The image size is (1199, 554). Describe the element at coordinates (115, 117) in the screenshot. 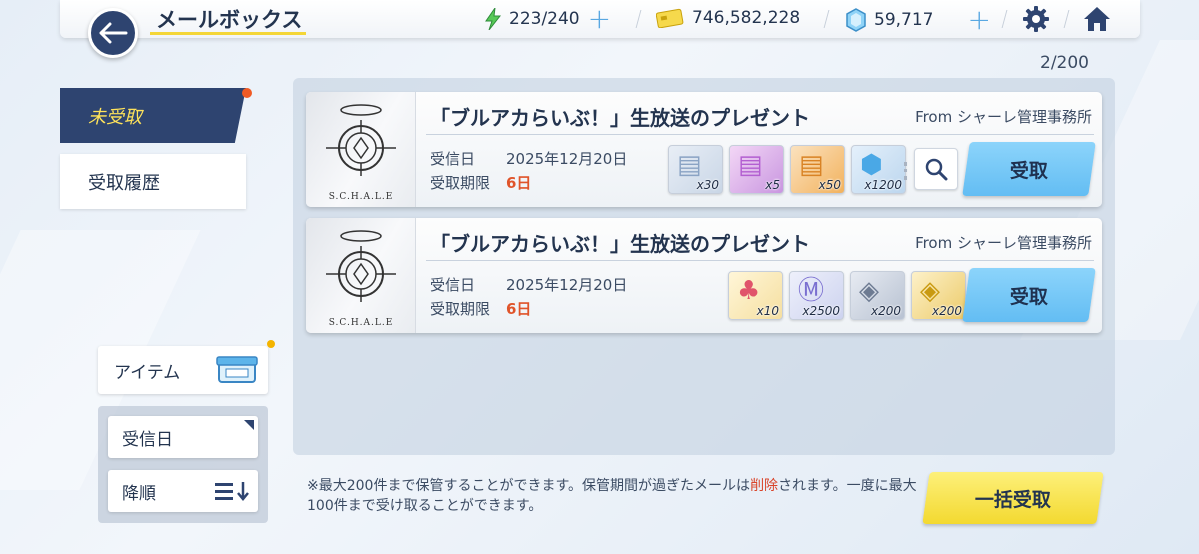

I see `tab-label: 未受取` at that location.